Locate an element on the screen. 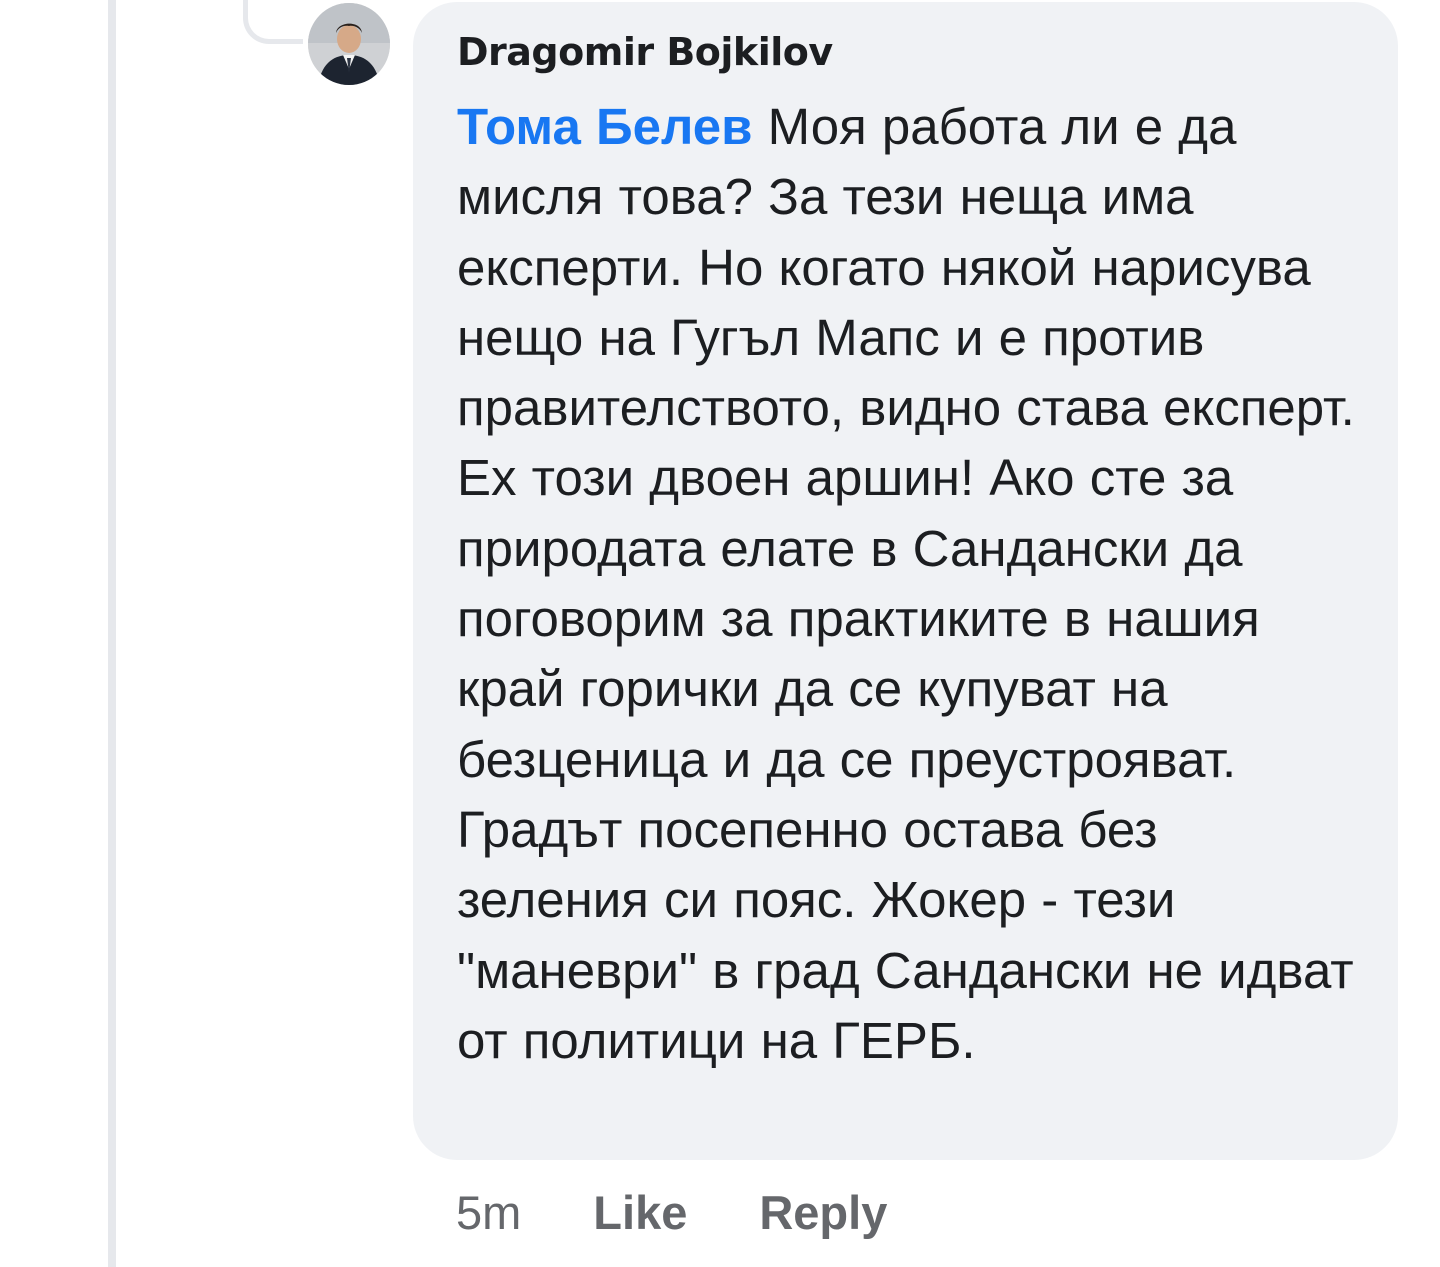 The image size is (1440, 1267). comment-author-name: Dragomir Bojkilov is located at coordinates (907, 52).